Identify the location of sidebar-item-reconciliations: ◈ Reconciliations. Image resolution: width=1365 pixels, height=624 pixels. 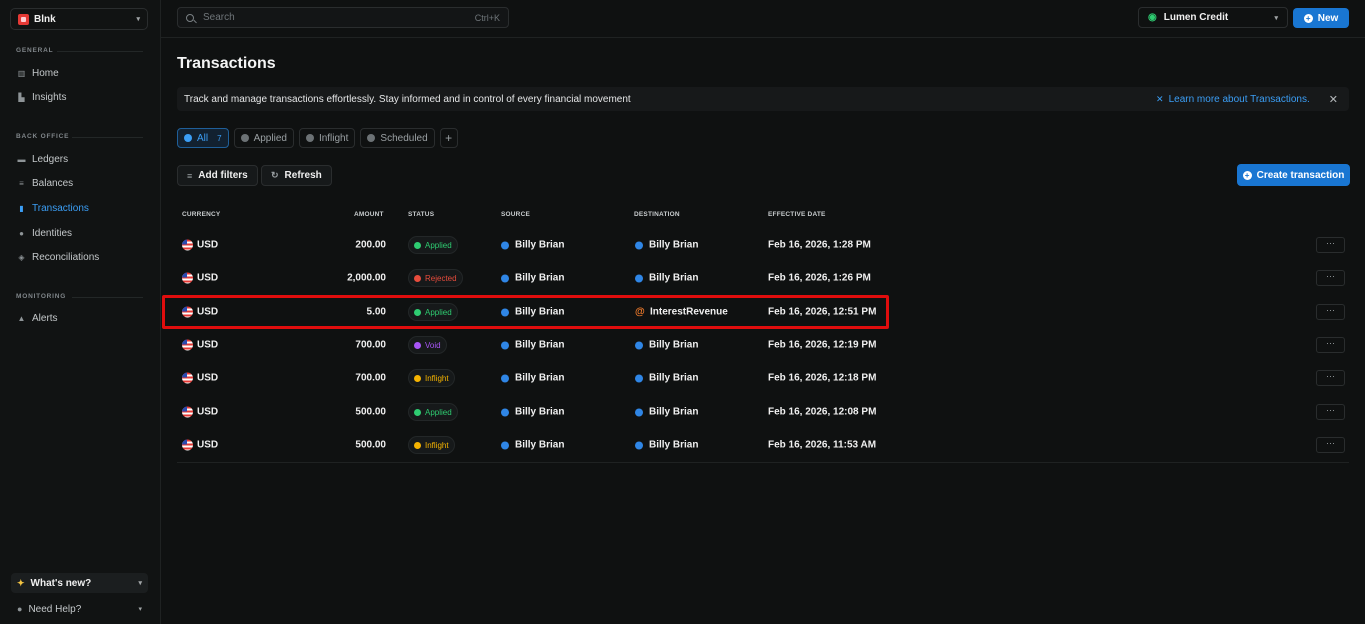
(58, 257).